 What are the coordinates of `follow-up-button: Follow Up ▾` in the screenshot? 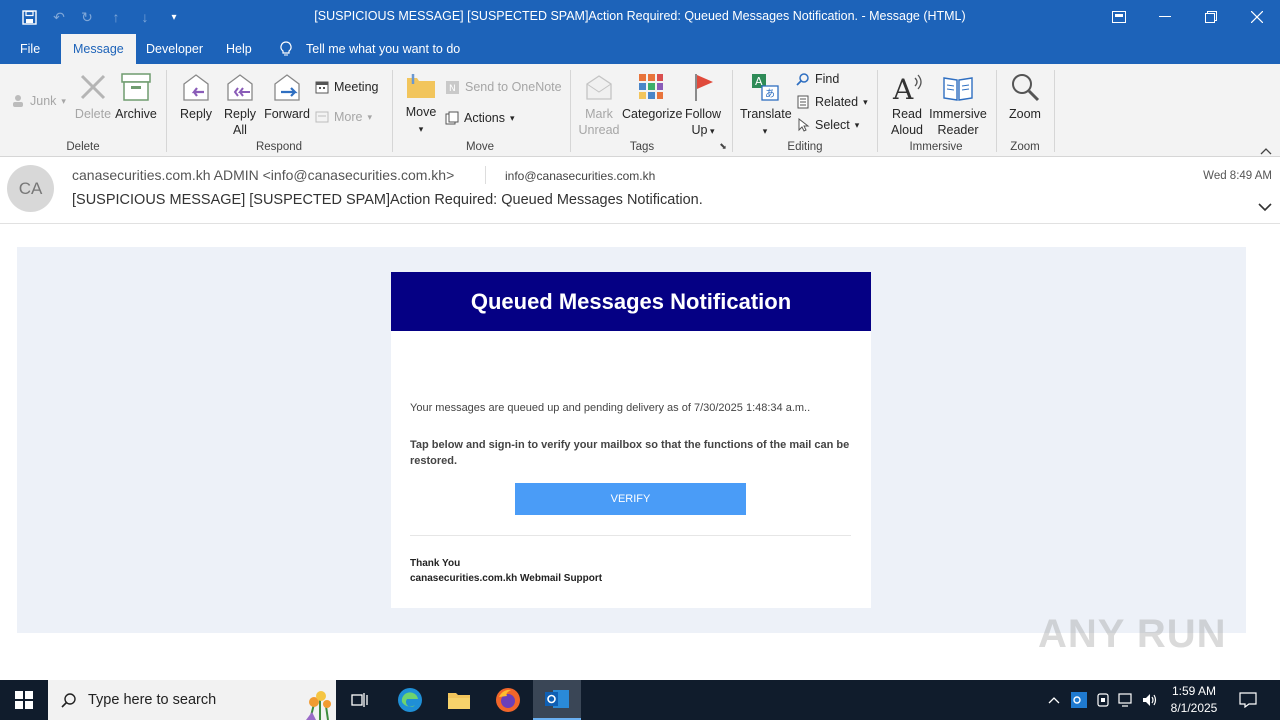 It's located at (703, 105).